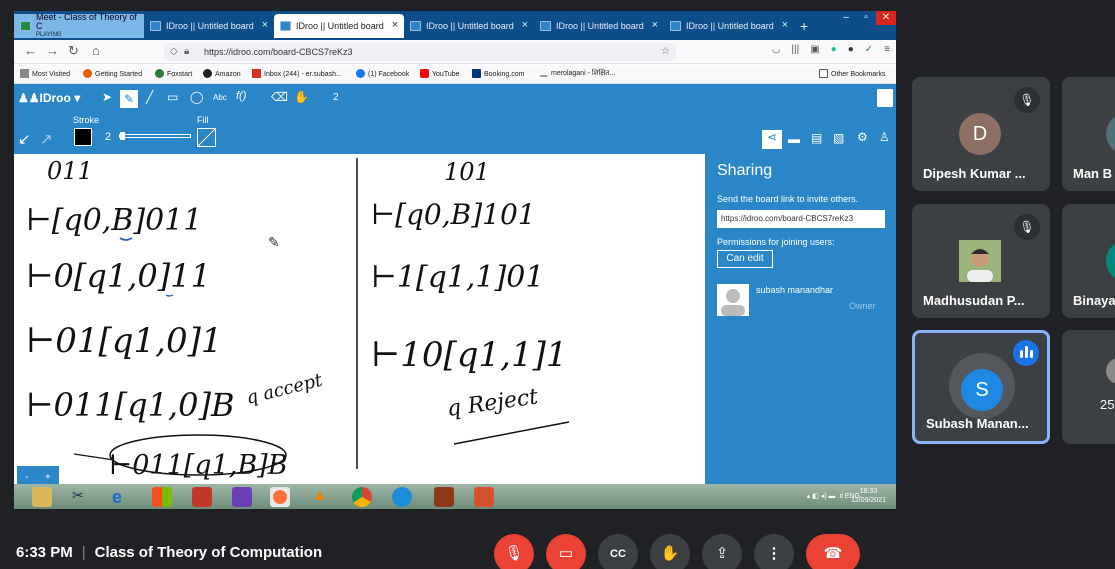 This screenshot has height=569, width=1115. I want to click on chat-icon: ▬, so click(794, 139).